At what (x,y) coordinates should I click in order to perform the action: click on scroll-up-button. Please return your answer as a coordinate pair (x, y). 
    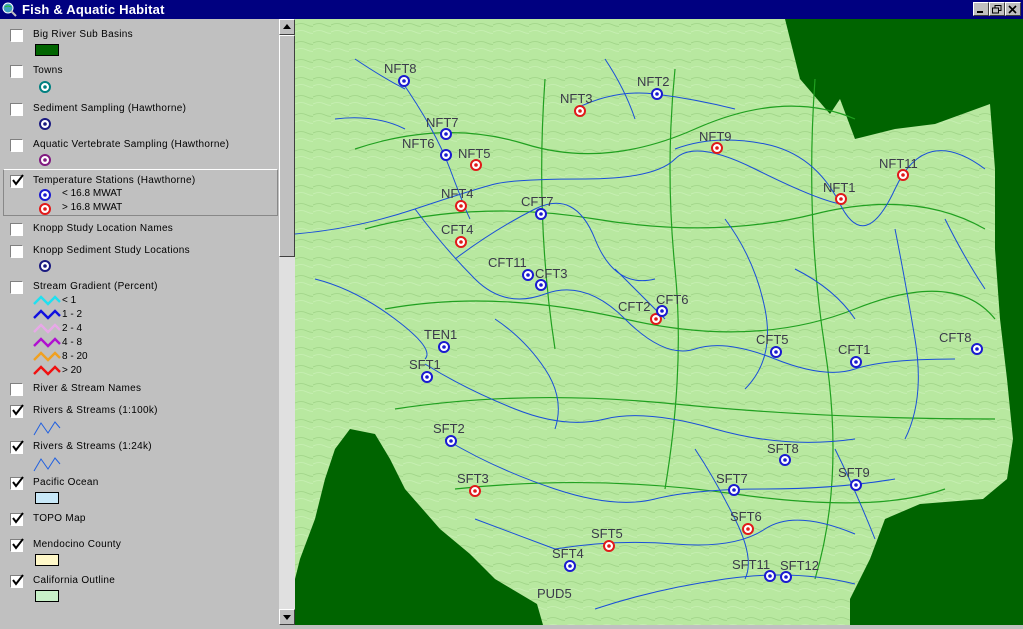
    Looking at the image, I should click on (287, 27).